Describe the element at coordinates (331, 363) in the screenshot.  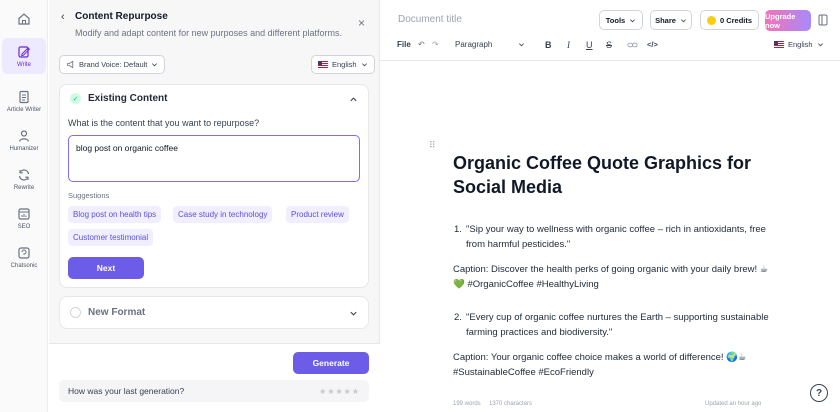
I see `generate-button: Generate` at that location.